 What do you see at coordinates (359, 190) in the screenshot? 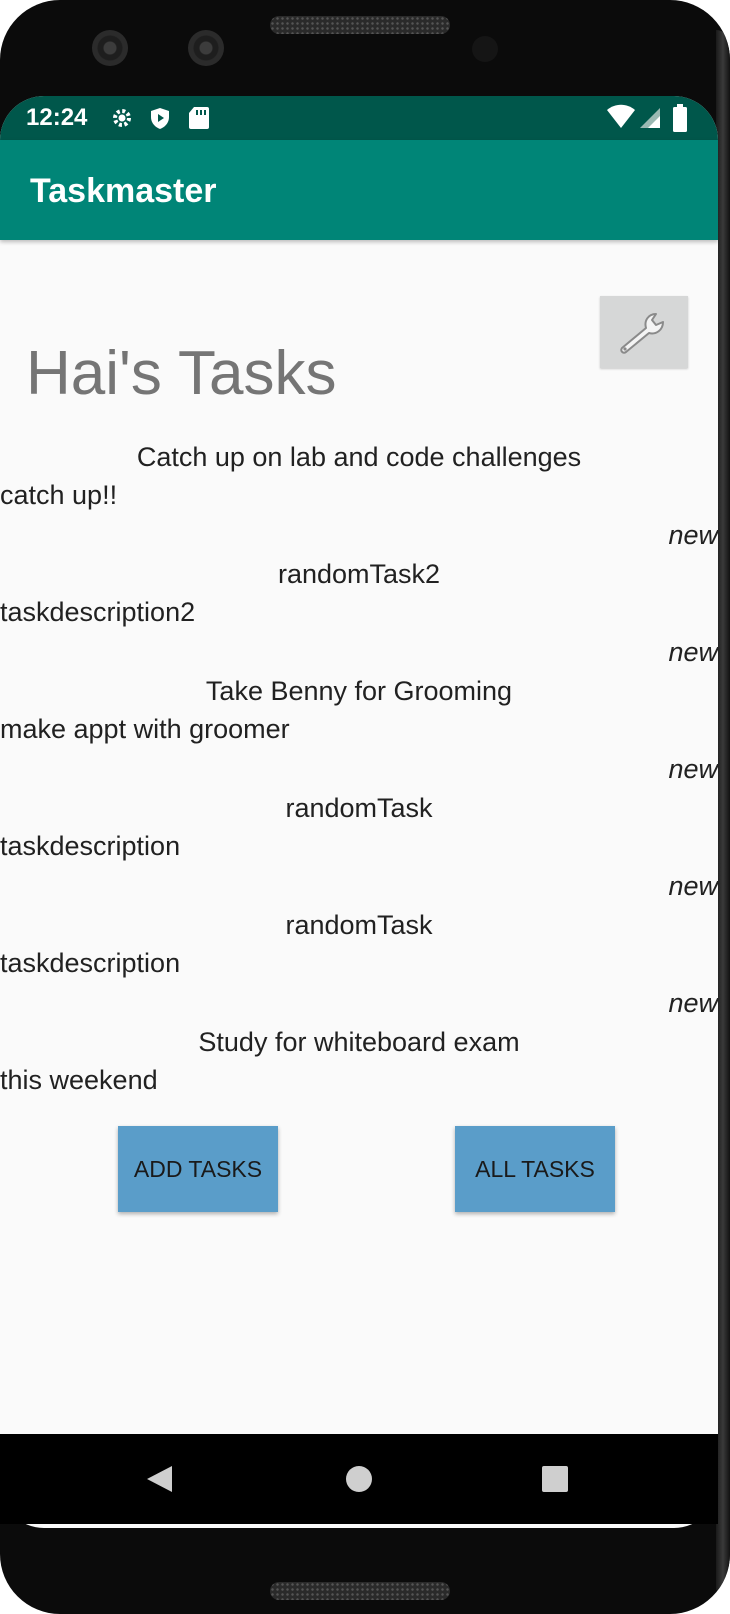
I see `app-bar: Taskmaster` at bounding box center [359, 190].